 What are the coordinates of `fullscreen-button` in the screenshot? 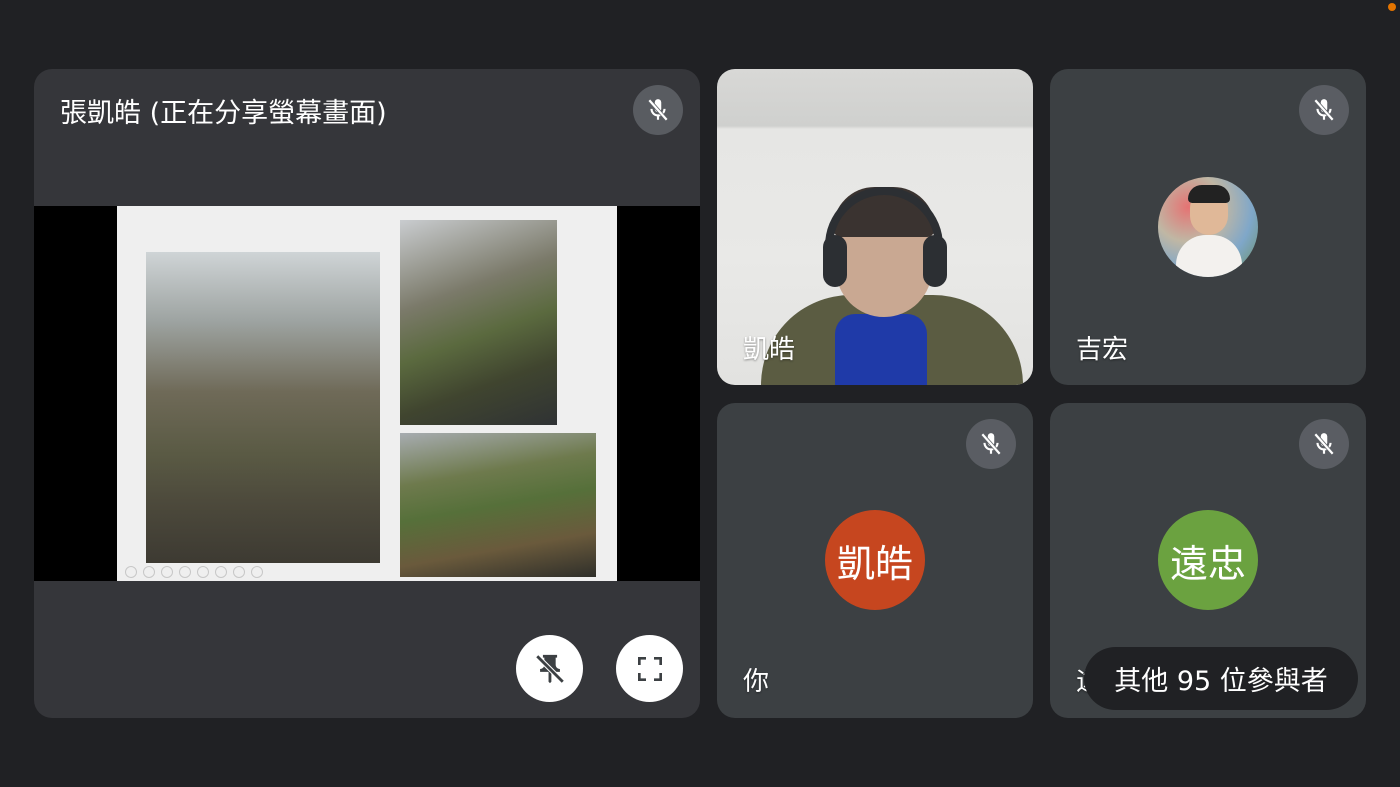 It's located at (649, 668).